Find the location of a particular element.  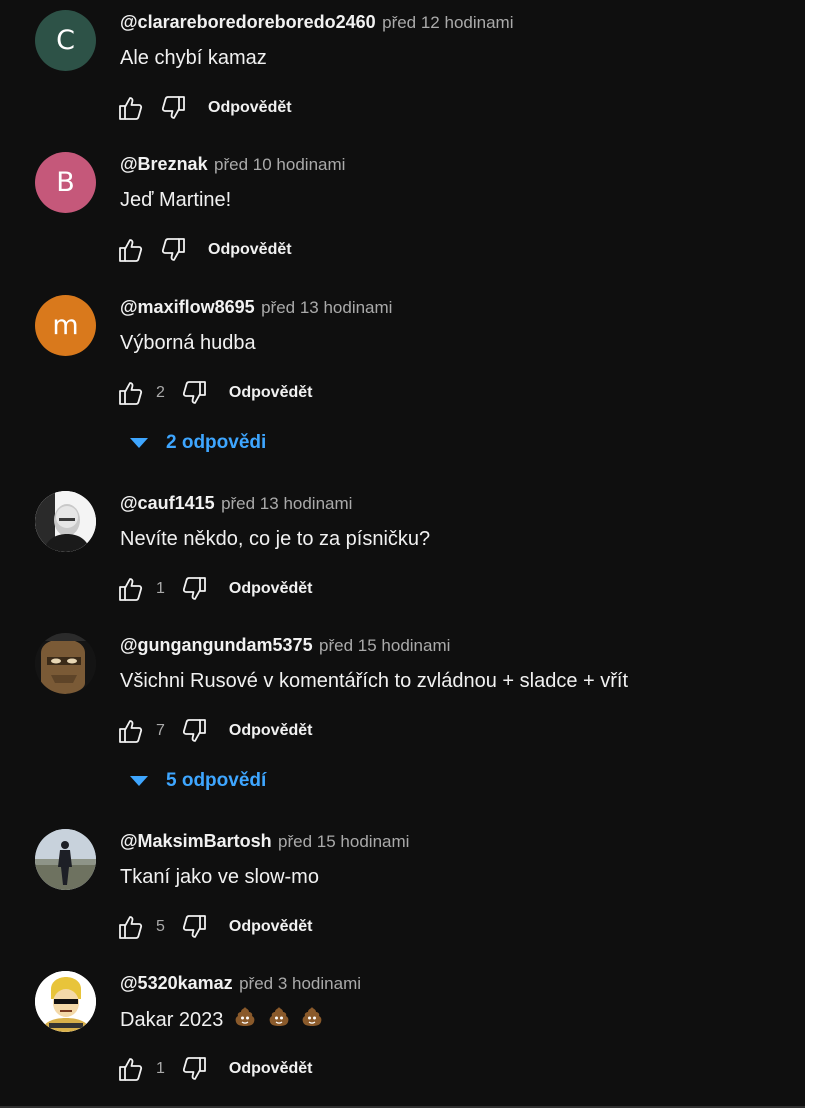

comment-author: @cauf1415 is located at coordinates (167, 503).